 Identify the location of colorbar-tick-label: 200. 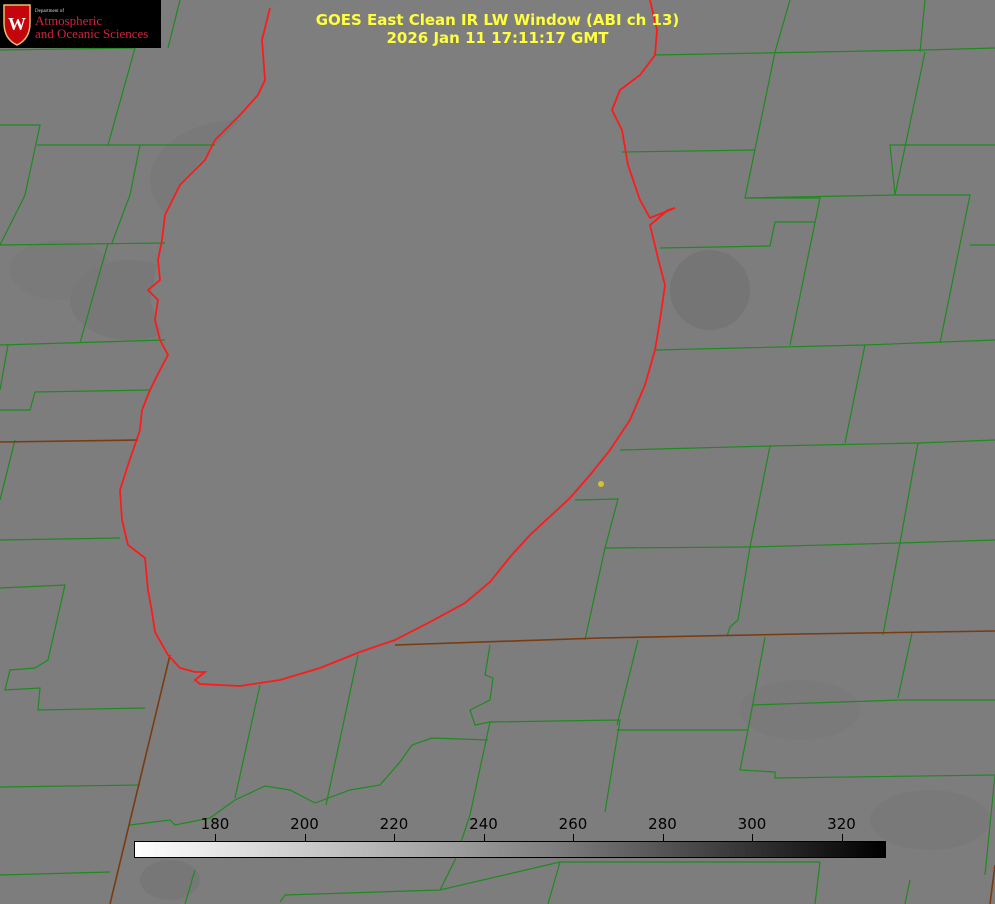
(304, 824).